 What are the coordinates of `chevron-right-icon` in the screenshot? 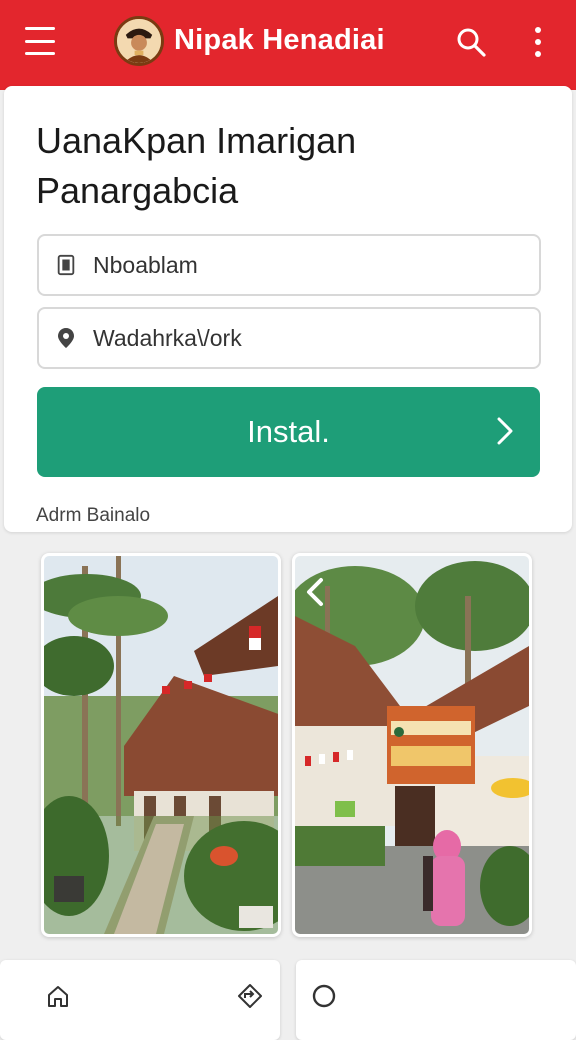 It's located at (505, 431).